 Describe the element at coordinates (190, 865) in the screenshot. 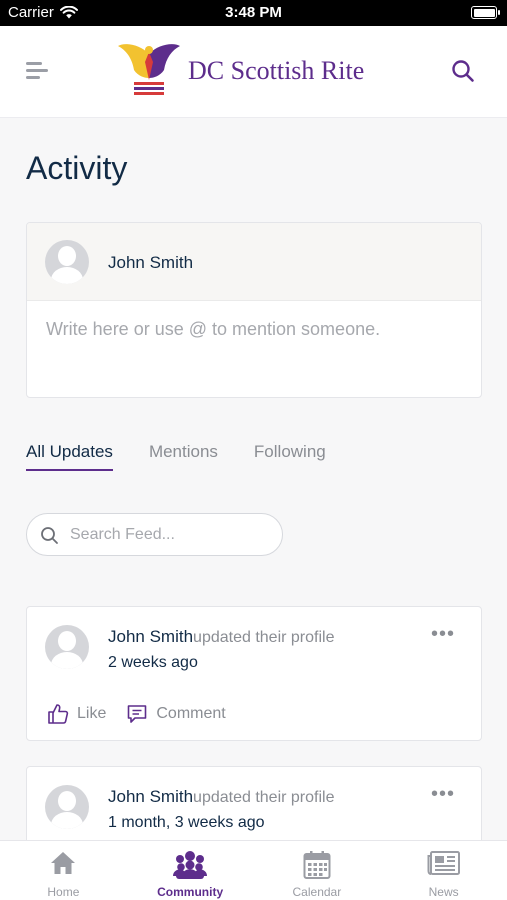

I see `community-icon` at that location.